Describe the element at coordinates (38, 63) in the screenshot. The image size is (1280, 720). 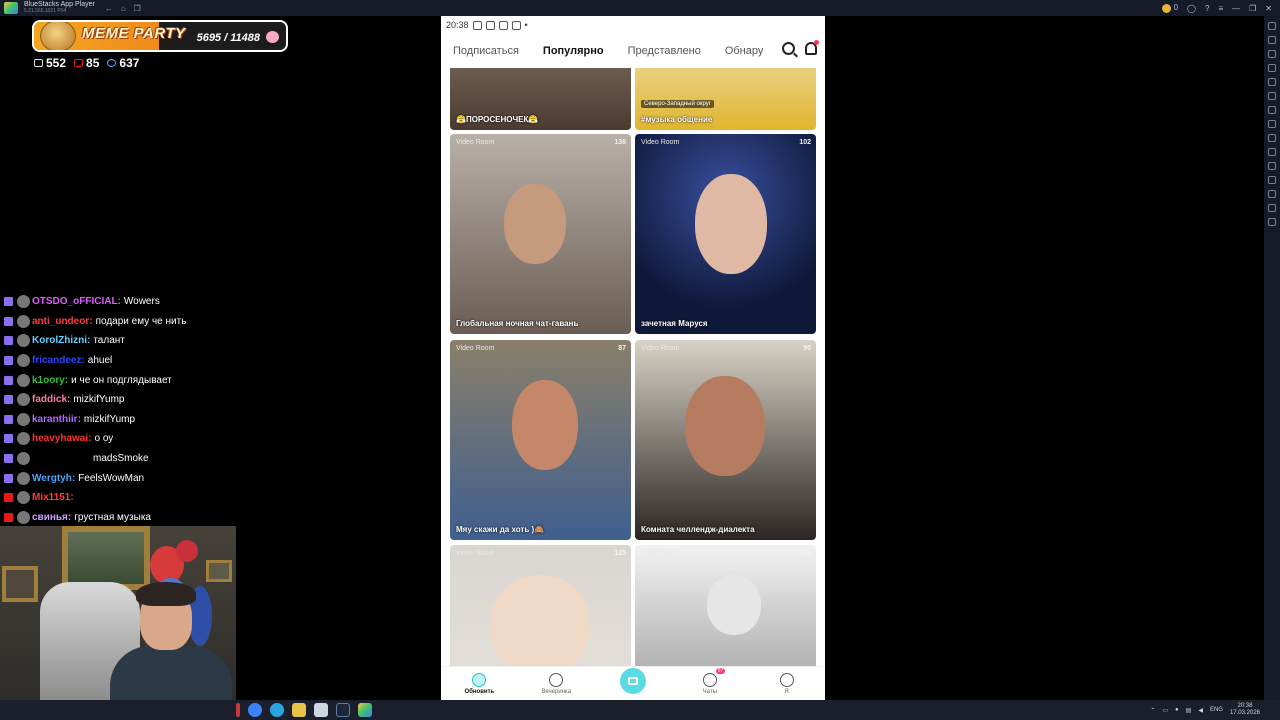
I see `chat-icon` at that location.